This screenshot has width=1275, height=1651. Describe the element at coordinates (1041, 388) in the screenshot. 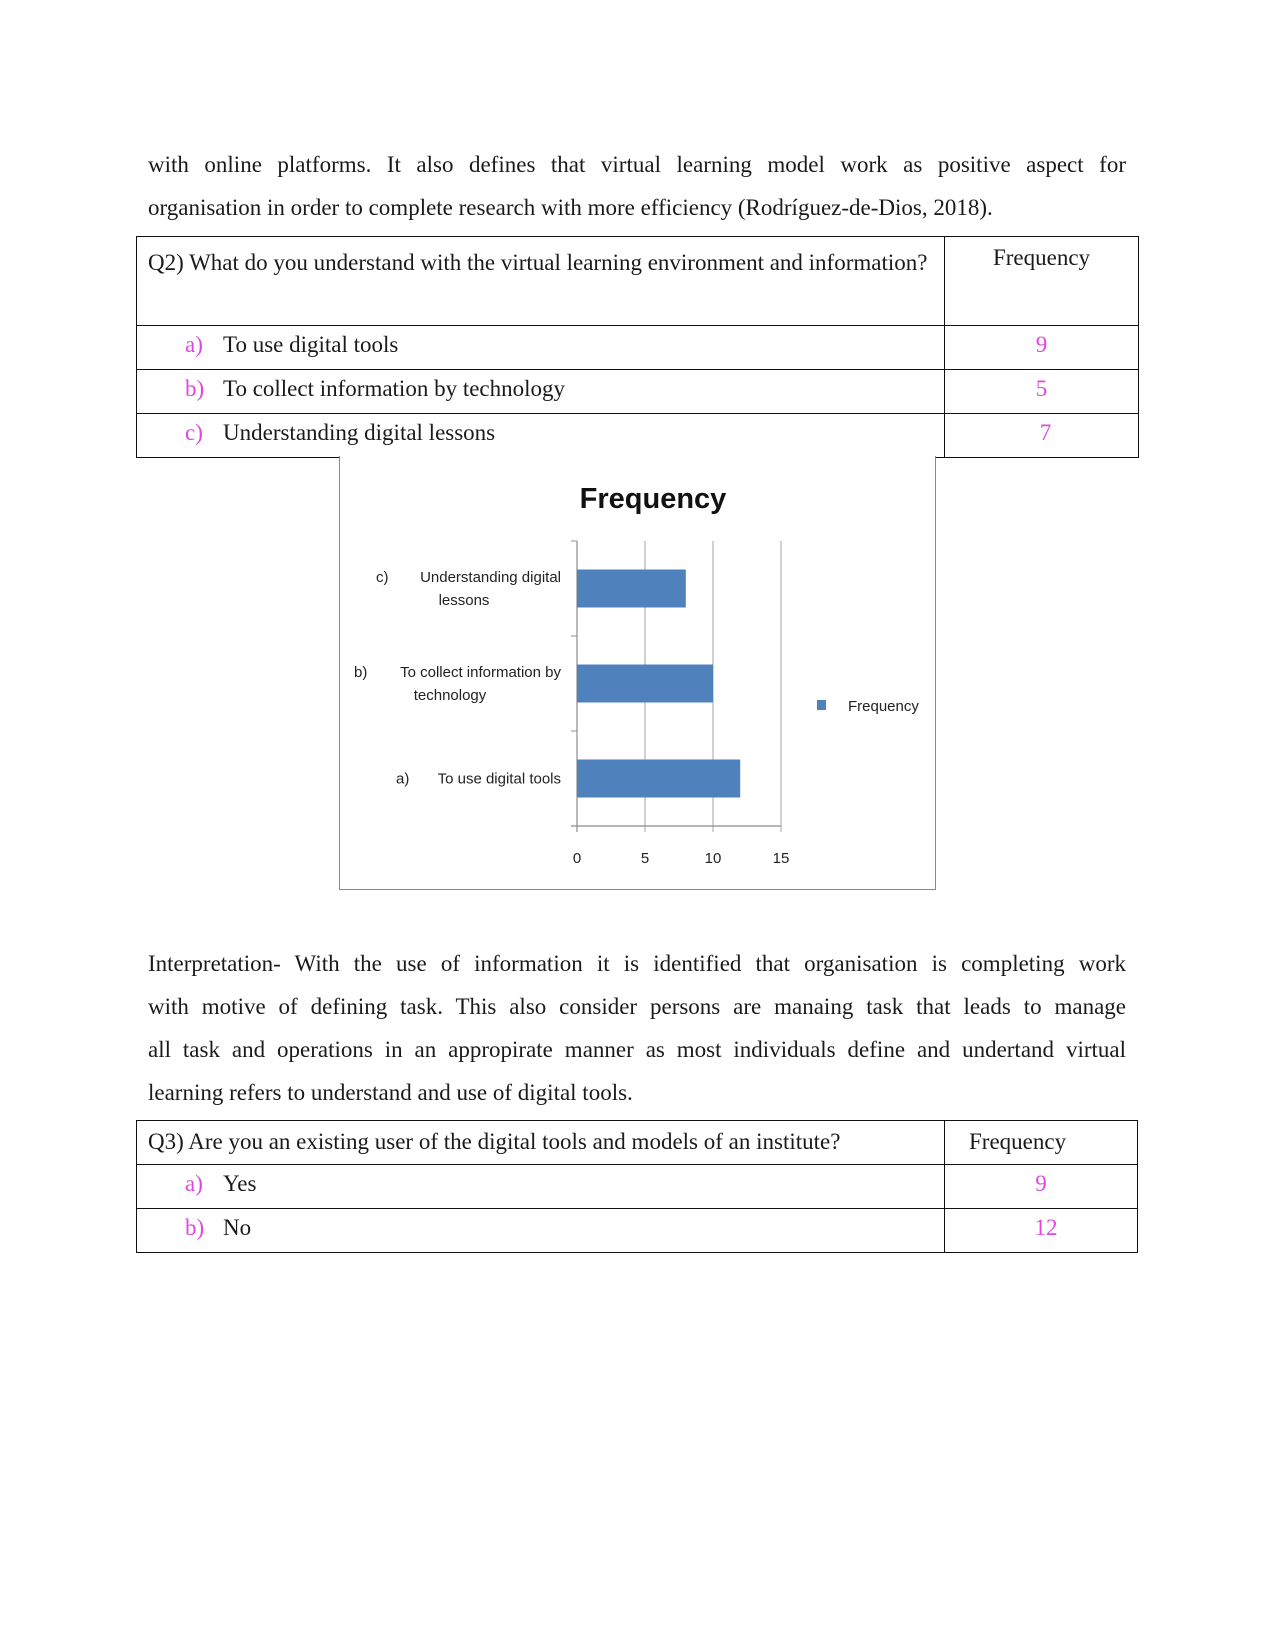

I see `option-frequency: 5` at that location.